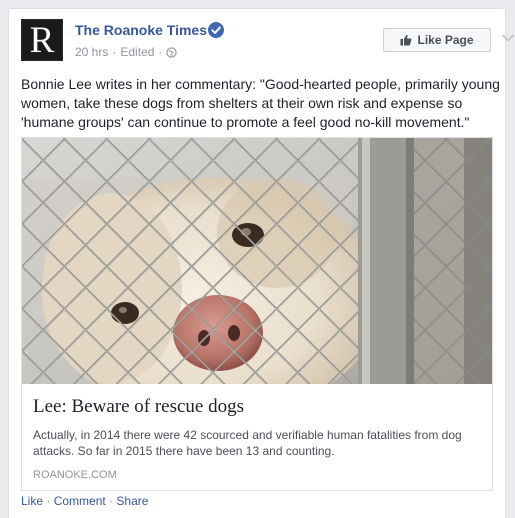 This screenshot has height=518, width=515. I want to click on like-page-button: Like Page, so click(437, 40).